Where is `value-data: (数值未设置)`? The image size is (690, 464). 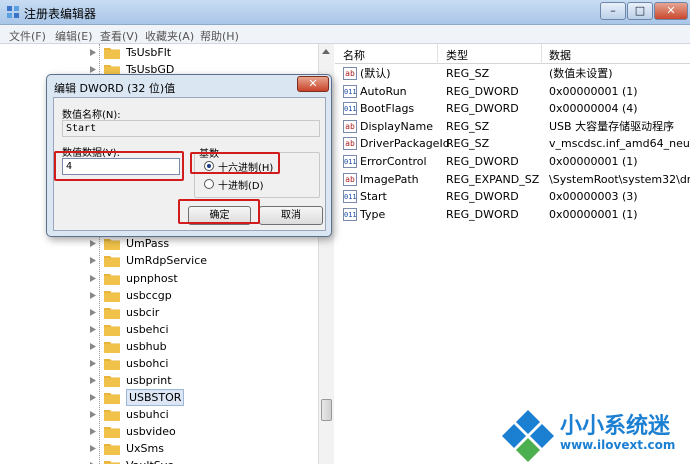 value-data: (数值未设置) is located at coordinates (581, 73).